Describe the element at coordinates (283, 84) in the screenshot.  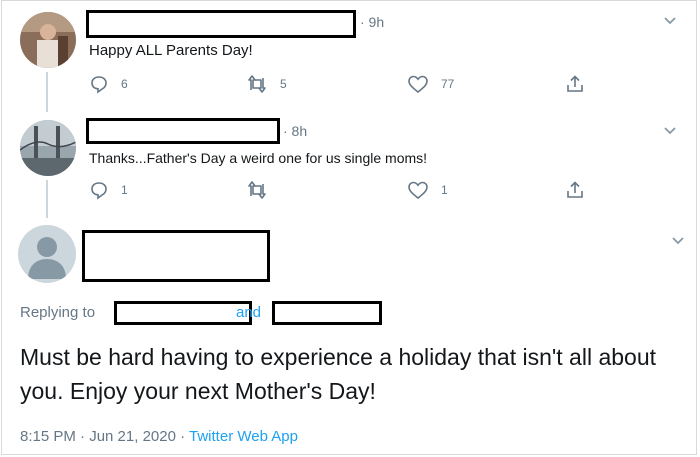
I see `retweet-count: 5` at that location.